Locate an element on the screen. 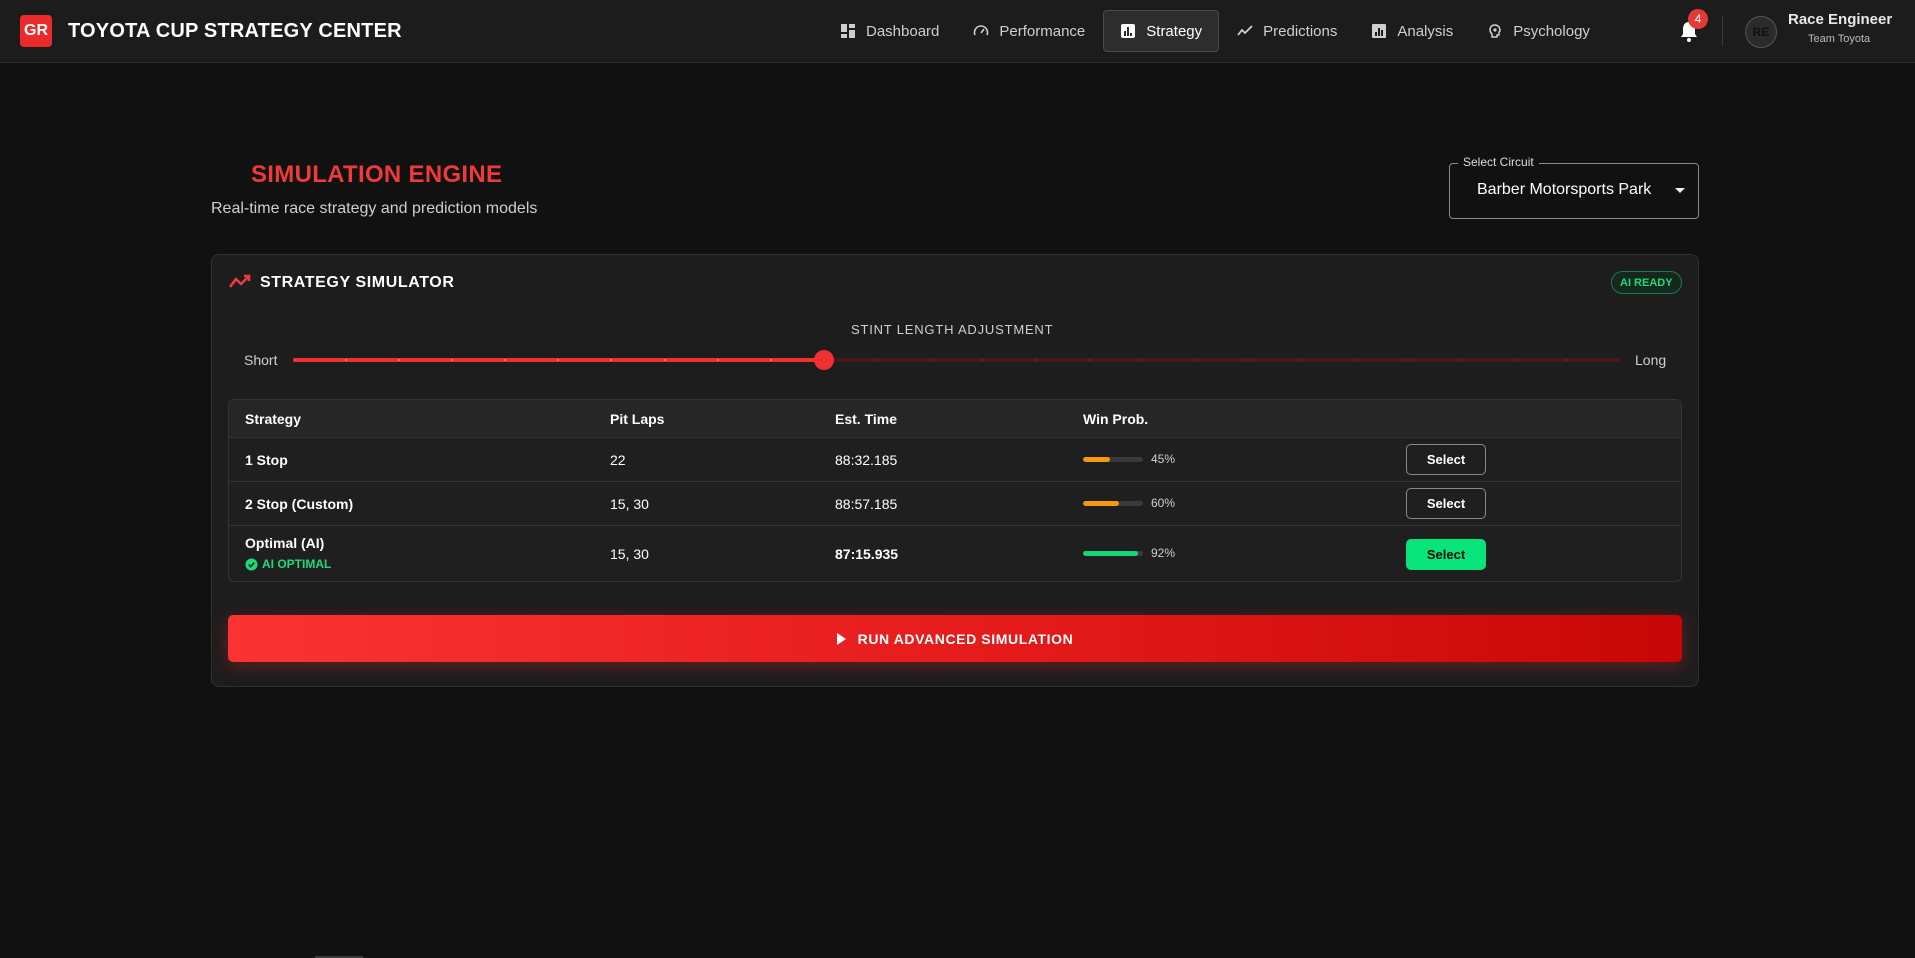 The width and height of the screenshot is (1915, 958). column-header-pit-laps: Pit Laps is located at coordinates (637, 419).